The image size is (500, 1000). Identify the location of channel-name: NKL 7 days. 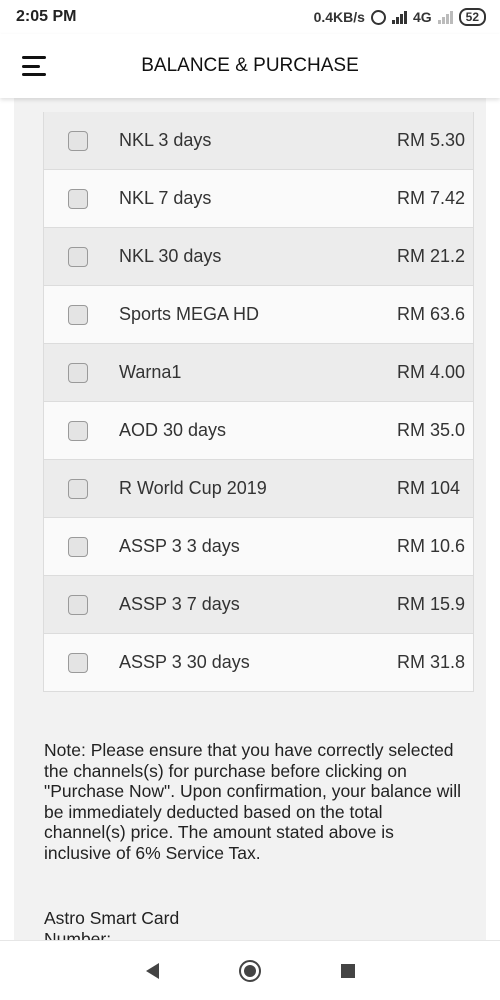
(165, 198).